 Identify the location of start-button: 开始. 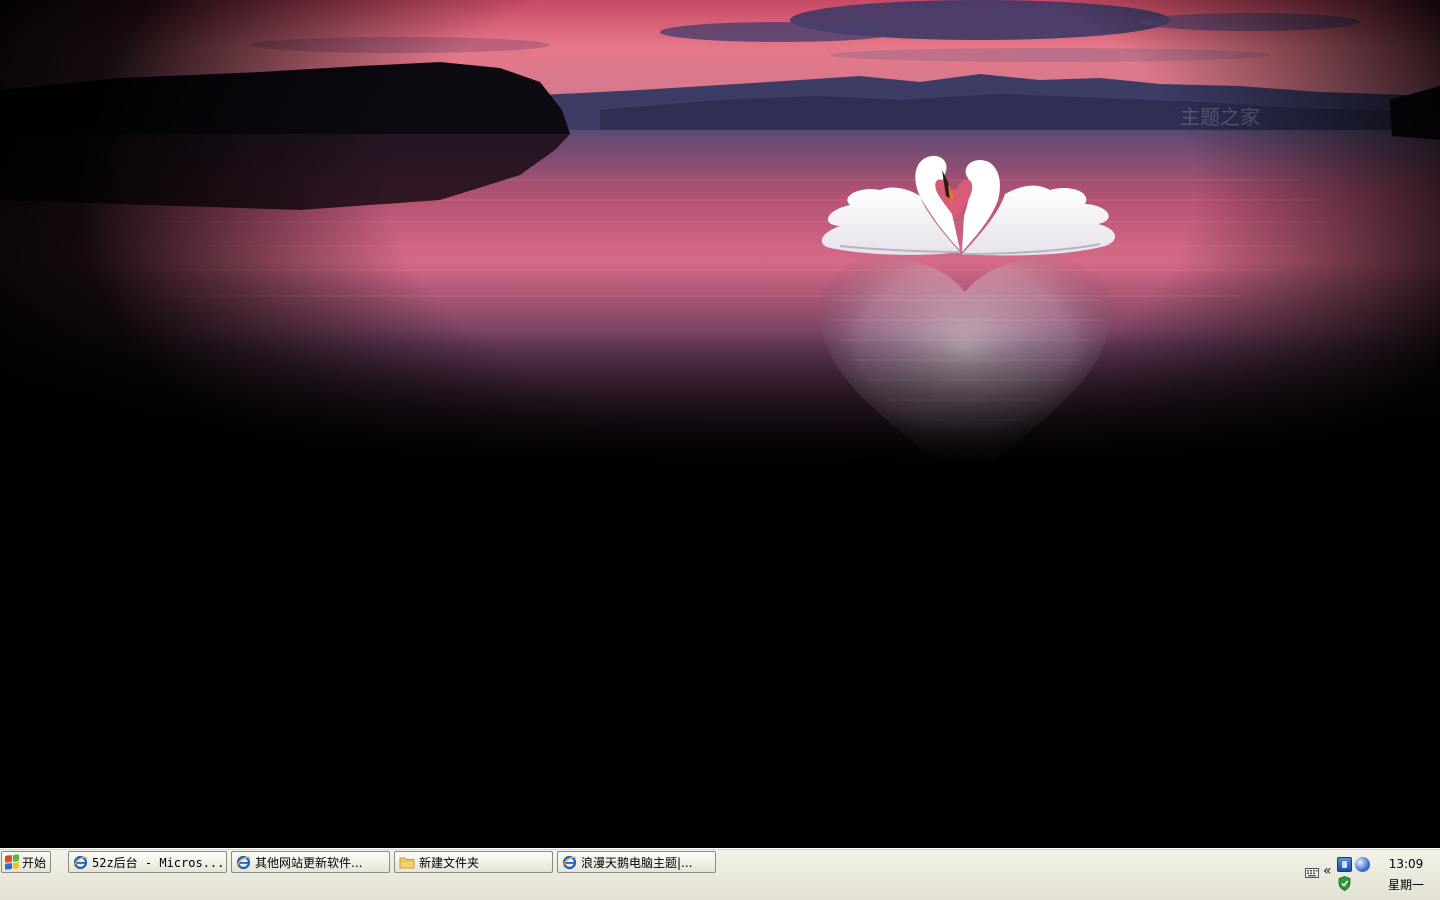
(26, 862).